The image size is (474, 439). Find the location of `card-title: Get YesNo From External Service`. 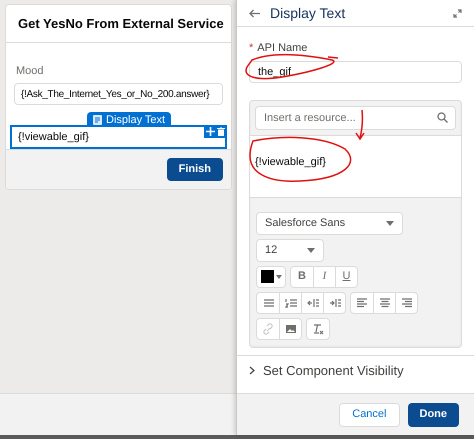

card-title: Get YesNo From External Service is located at coordinates (118, 24).